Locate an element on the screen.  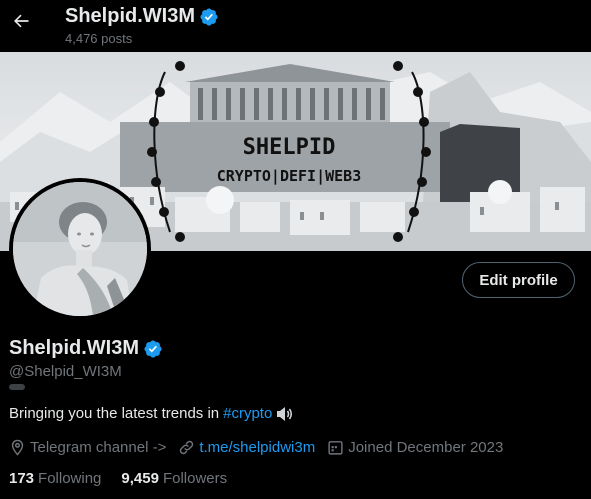
profile-avatar is located at coordinates (80, 249).